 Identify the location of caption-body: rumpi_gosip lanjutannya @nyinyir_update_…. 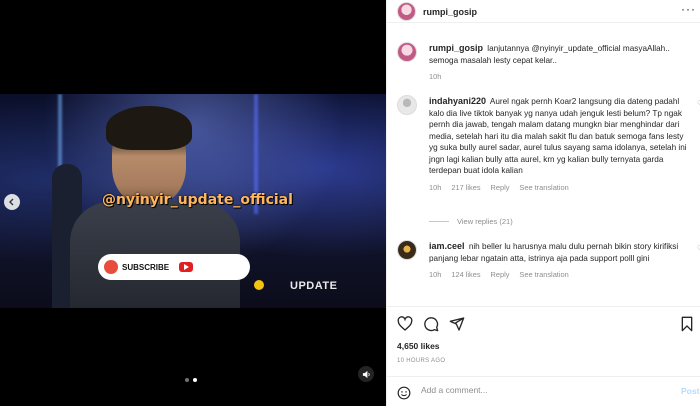
(560, 63).